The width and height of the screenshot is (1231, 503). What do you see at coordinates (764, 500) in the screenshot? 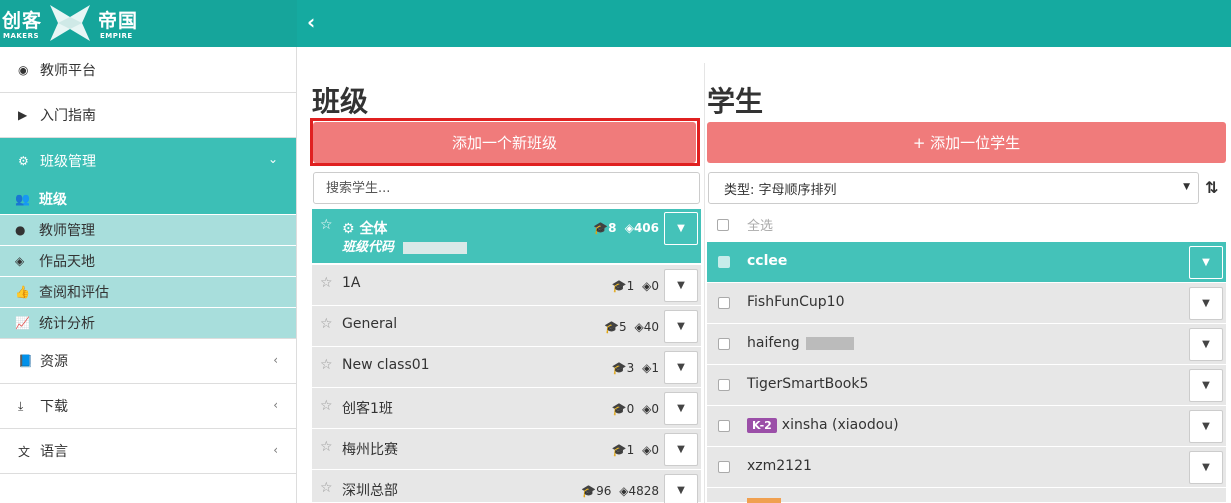
I see `grade-badge-partial` at bounding box center [764, 500].